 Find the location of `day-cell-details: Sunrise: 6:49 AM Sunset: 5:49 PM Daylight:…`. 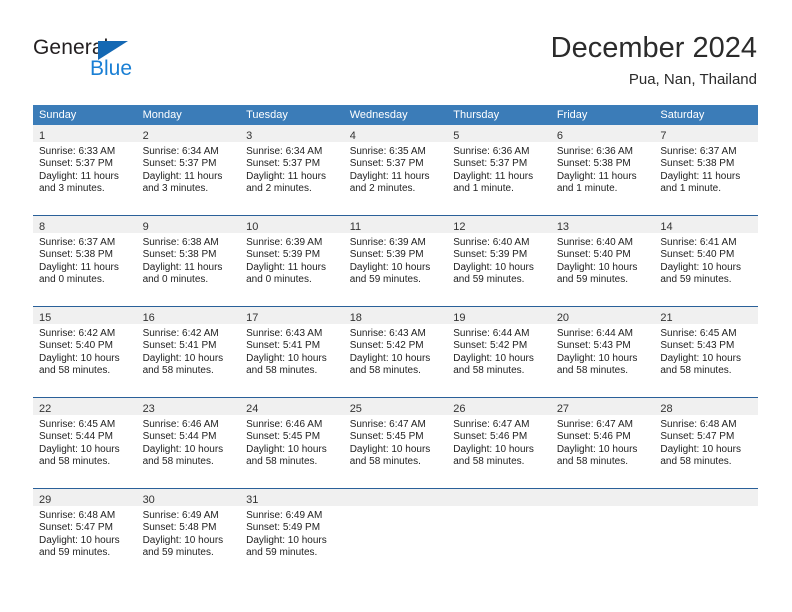

day-cell-details: Sunrise: 6:49 AM Sunset: 5:49 PM Daylight:… is located at coordinates (292, 533).